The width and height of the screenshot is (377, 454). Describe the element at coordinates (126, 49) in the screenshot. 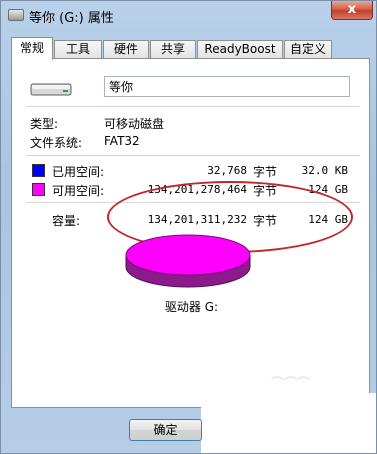

I see `tab-hardware: 硬件` at that location.